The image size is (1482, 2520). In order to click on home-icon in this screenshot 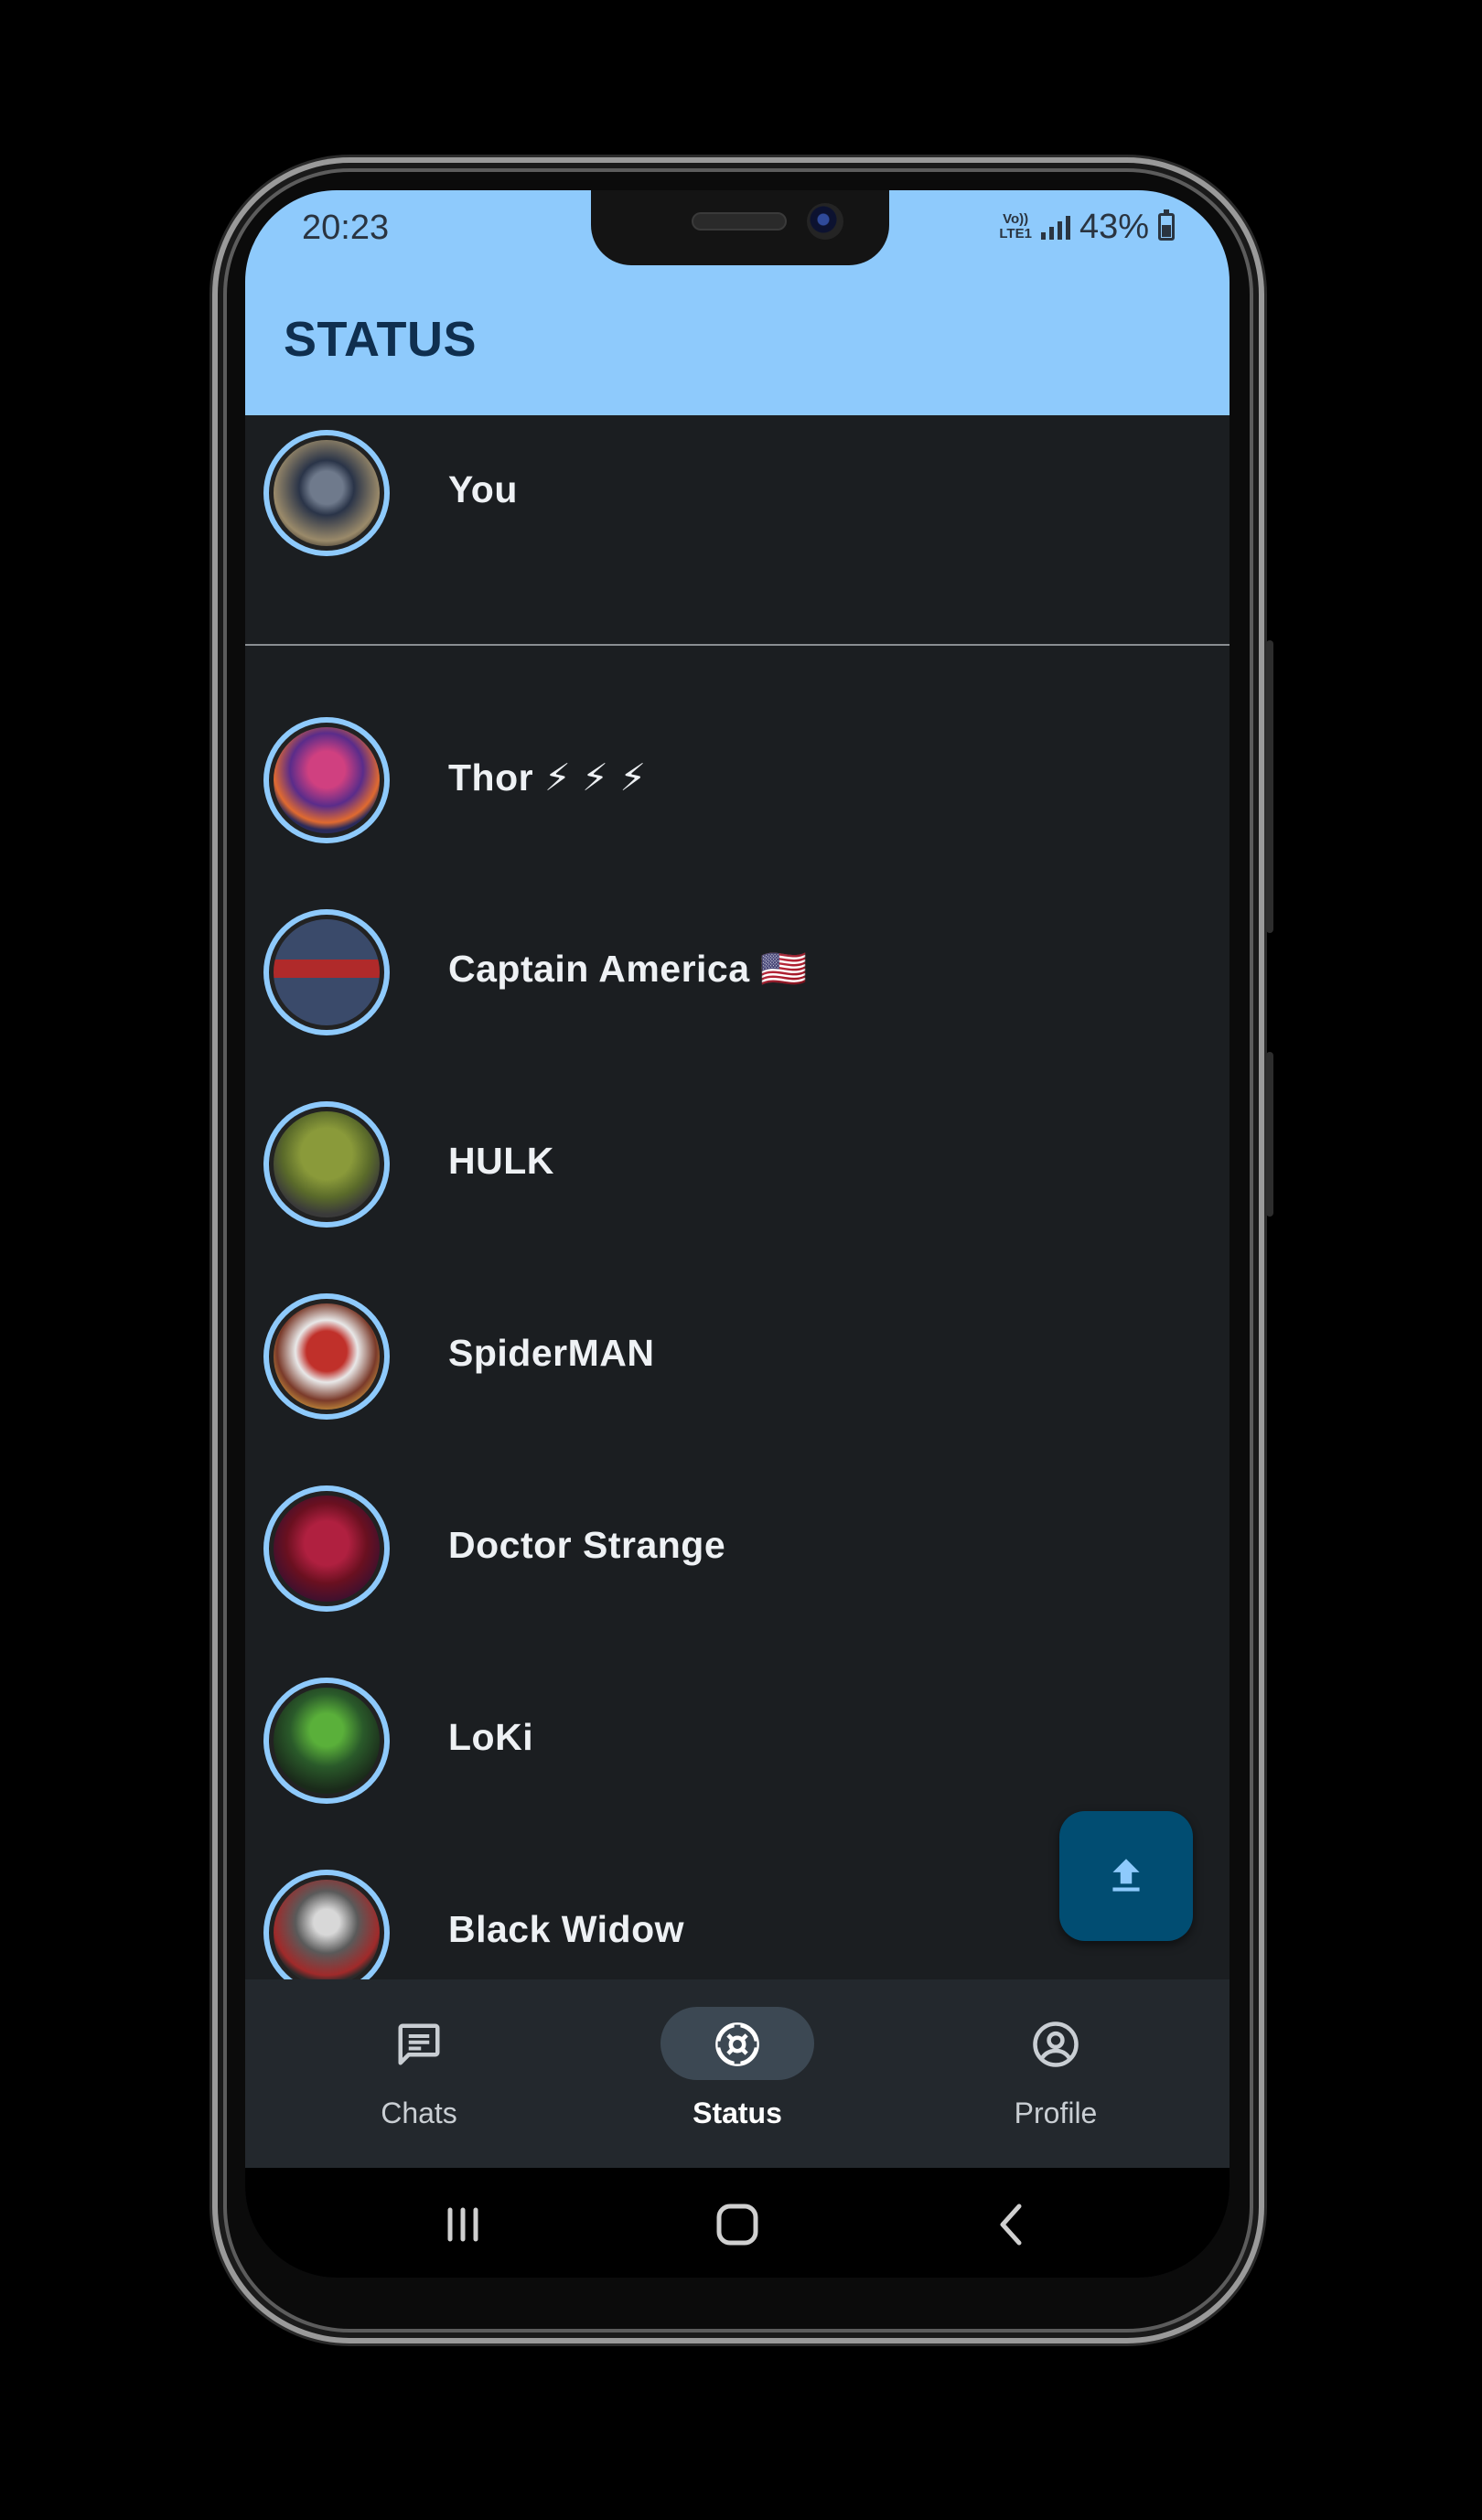, I will do `click(738, 2224)`.